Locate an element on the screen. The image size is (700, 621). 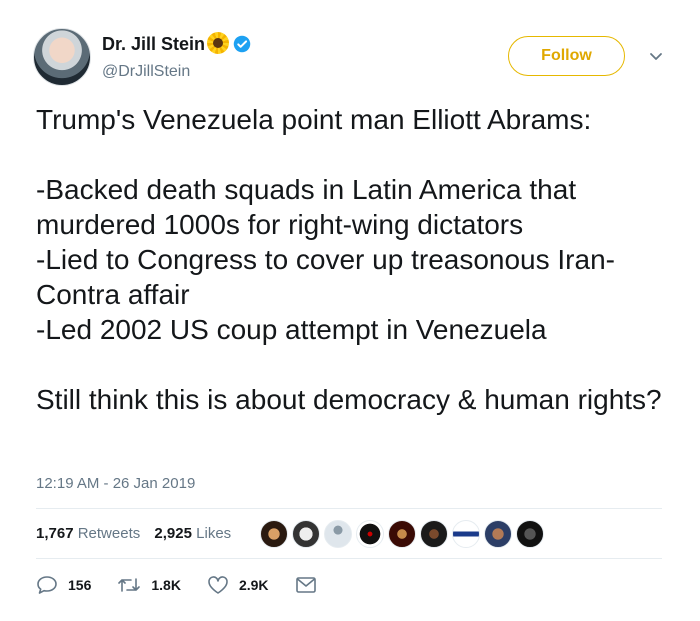
like-button: 2.9K is located at coordinates (238, 585).